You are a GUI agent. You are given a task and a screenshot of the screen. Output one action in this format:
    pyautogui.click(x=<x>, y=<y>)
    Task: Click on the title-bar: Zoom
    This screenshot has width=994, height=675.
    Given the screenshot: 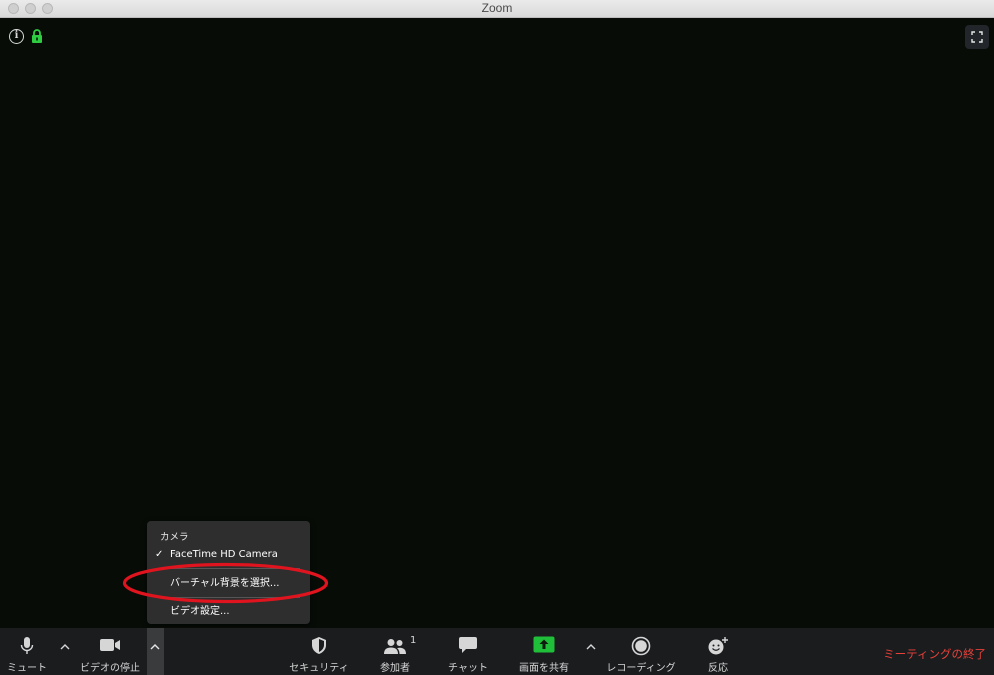 What is the action you would take?
    pyautogui.click(x=497, y=9)
    